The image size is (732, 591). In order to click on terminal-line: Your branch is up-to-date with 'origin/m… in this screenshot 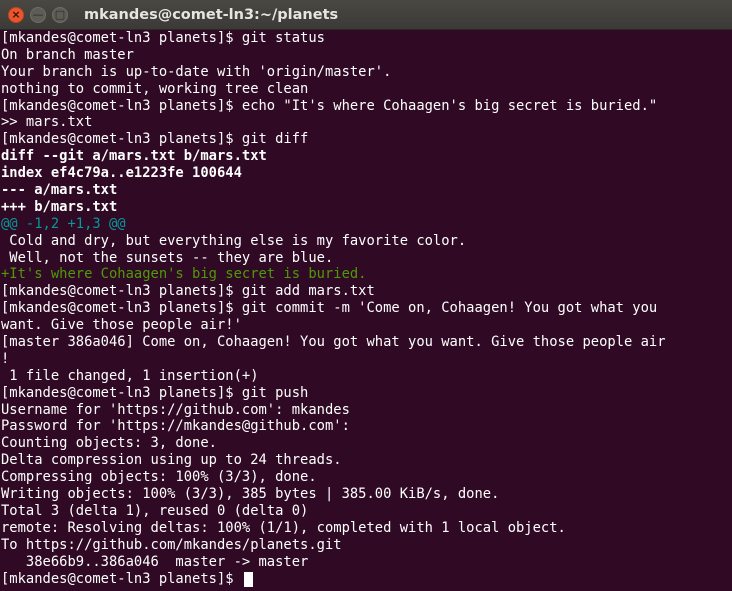, I will do `click(196, 71)`.